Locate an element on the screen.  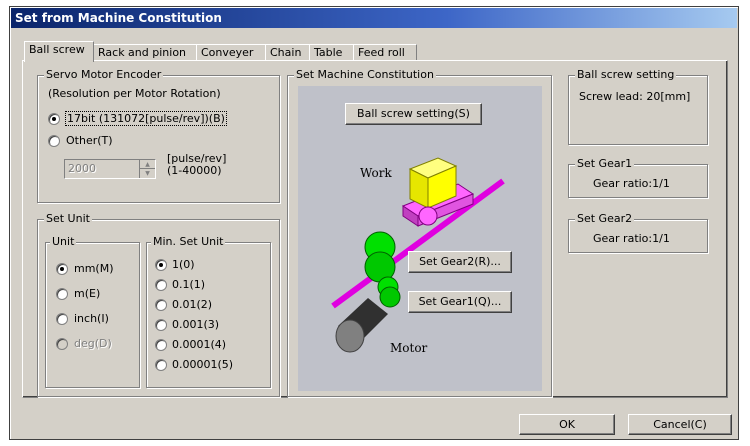
gear2-ratio: Gear ratio:1/1 is located at coordinates (631, 238).